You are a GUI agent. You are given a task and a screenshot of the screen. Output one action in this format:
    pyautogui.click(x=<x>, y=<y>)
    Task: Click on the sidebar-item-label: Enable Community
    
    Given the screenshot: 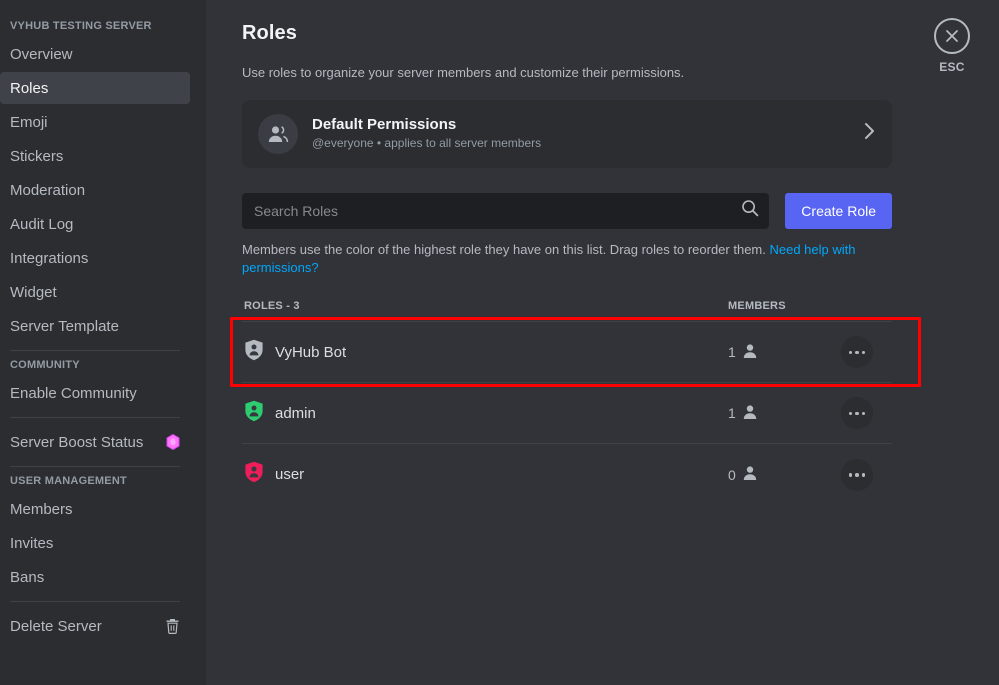 What is the action you would take?
    pyautogui.click(x=73, y=393)
    